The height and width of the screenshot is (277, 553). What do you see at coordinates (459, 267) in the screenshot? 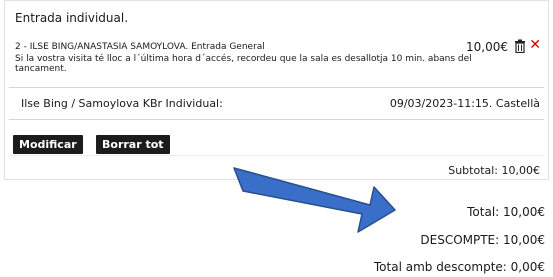
I see `total-with-discount: Total amb descompte: 0,00€` at bounding box center [459, 267].